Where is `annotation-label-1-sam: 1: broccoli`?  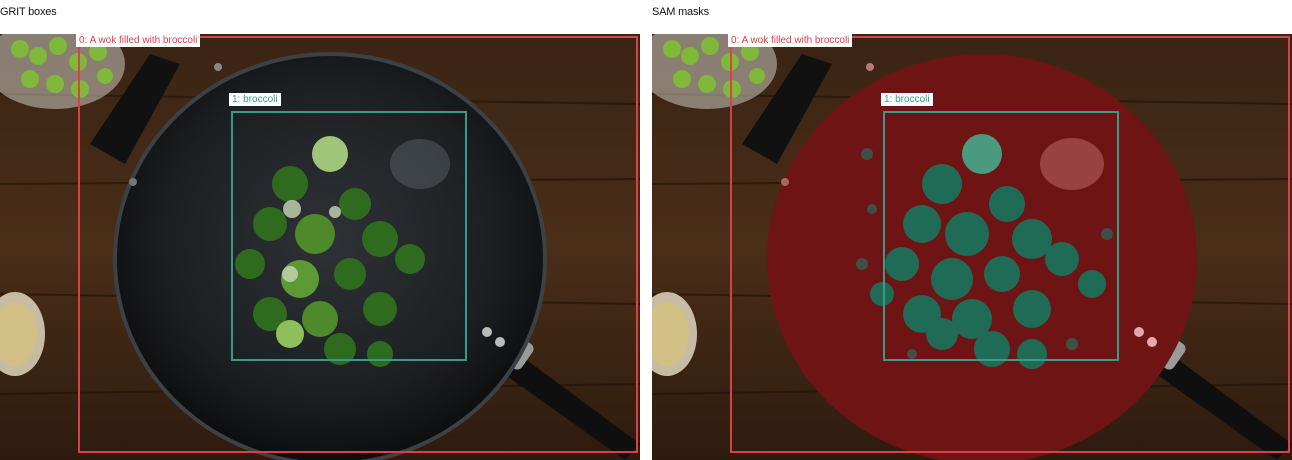
annotation-label-1-sam: 1: broccoli is located at coordinates (907, 99).